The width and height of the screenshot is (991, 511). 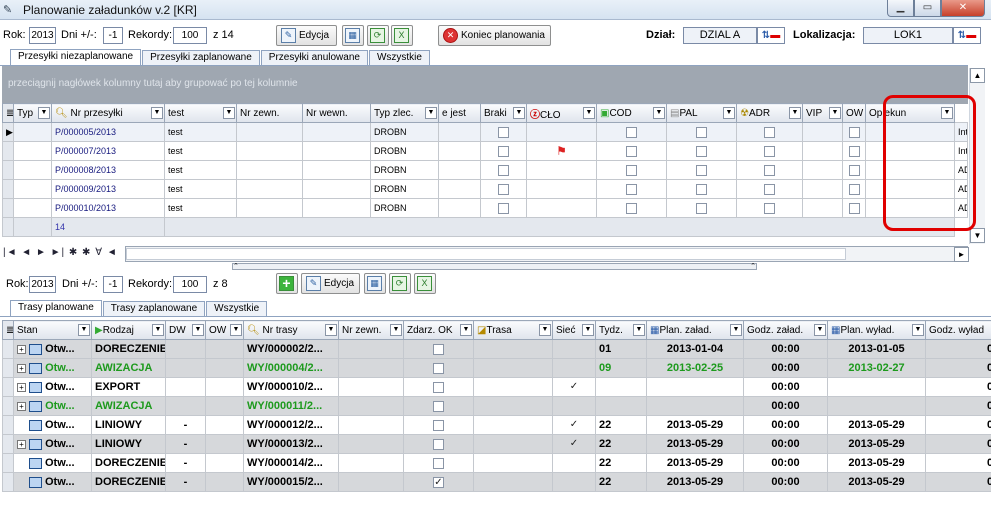 What do you see at coordinates (60, 254) in the screenshot?
I see `record-navigator: |◄ ◄ ► ►| ✱ ✱ ∀ ◄` at bounding box center [60, 254].